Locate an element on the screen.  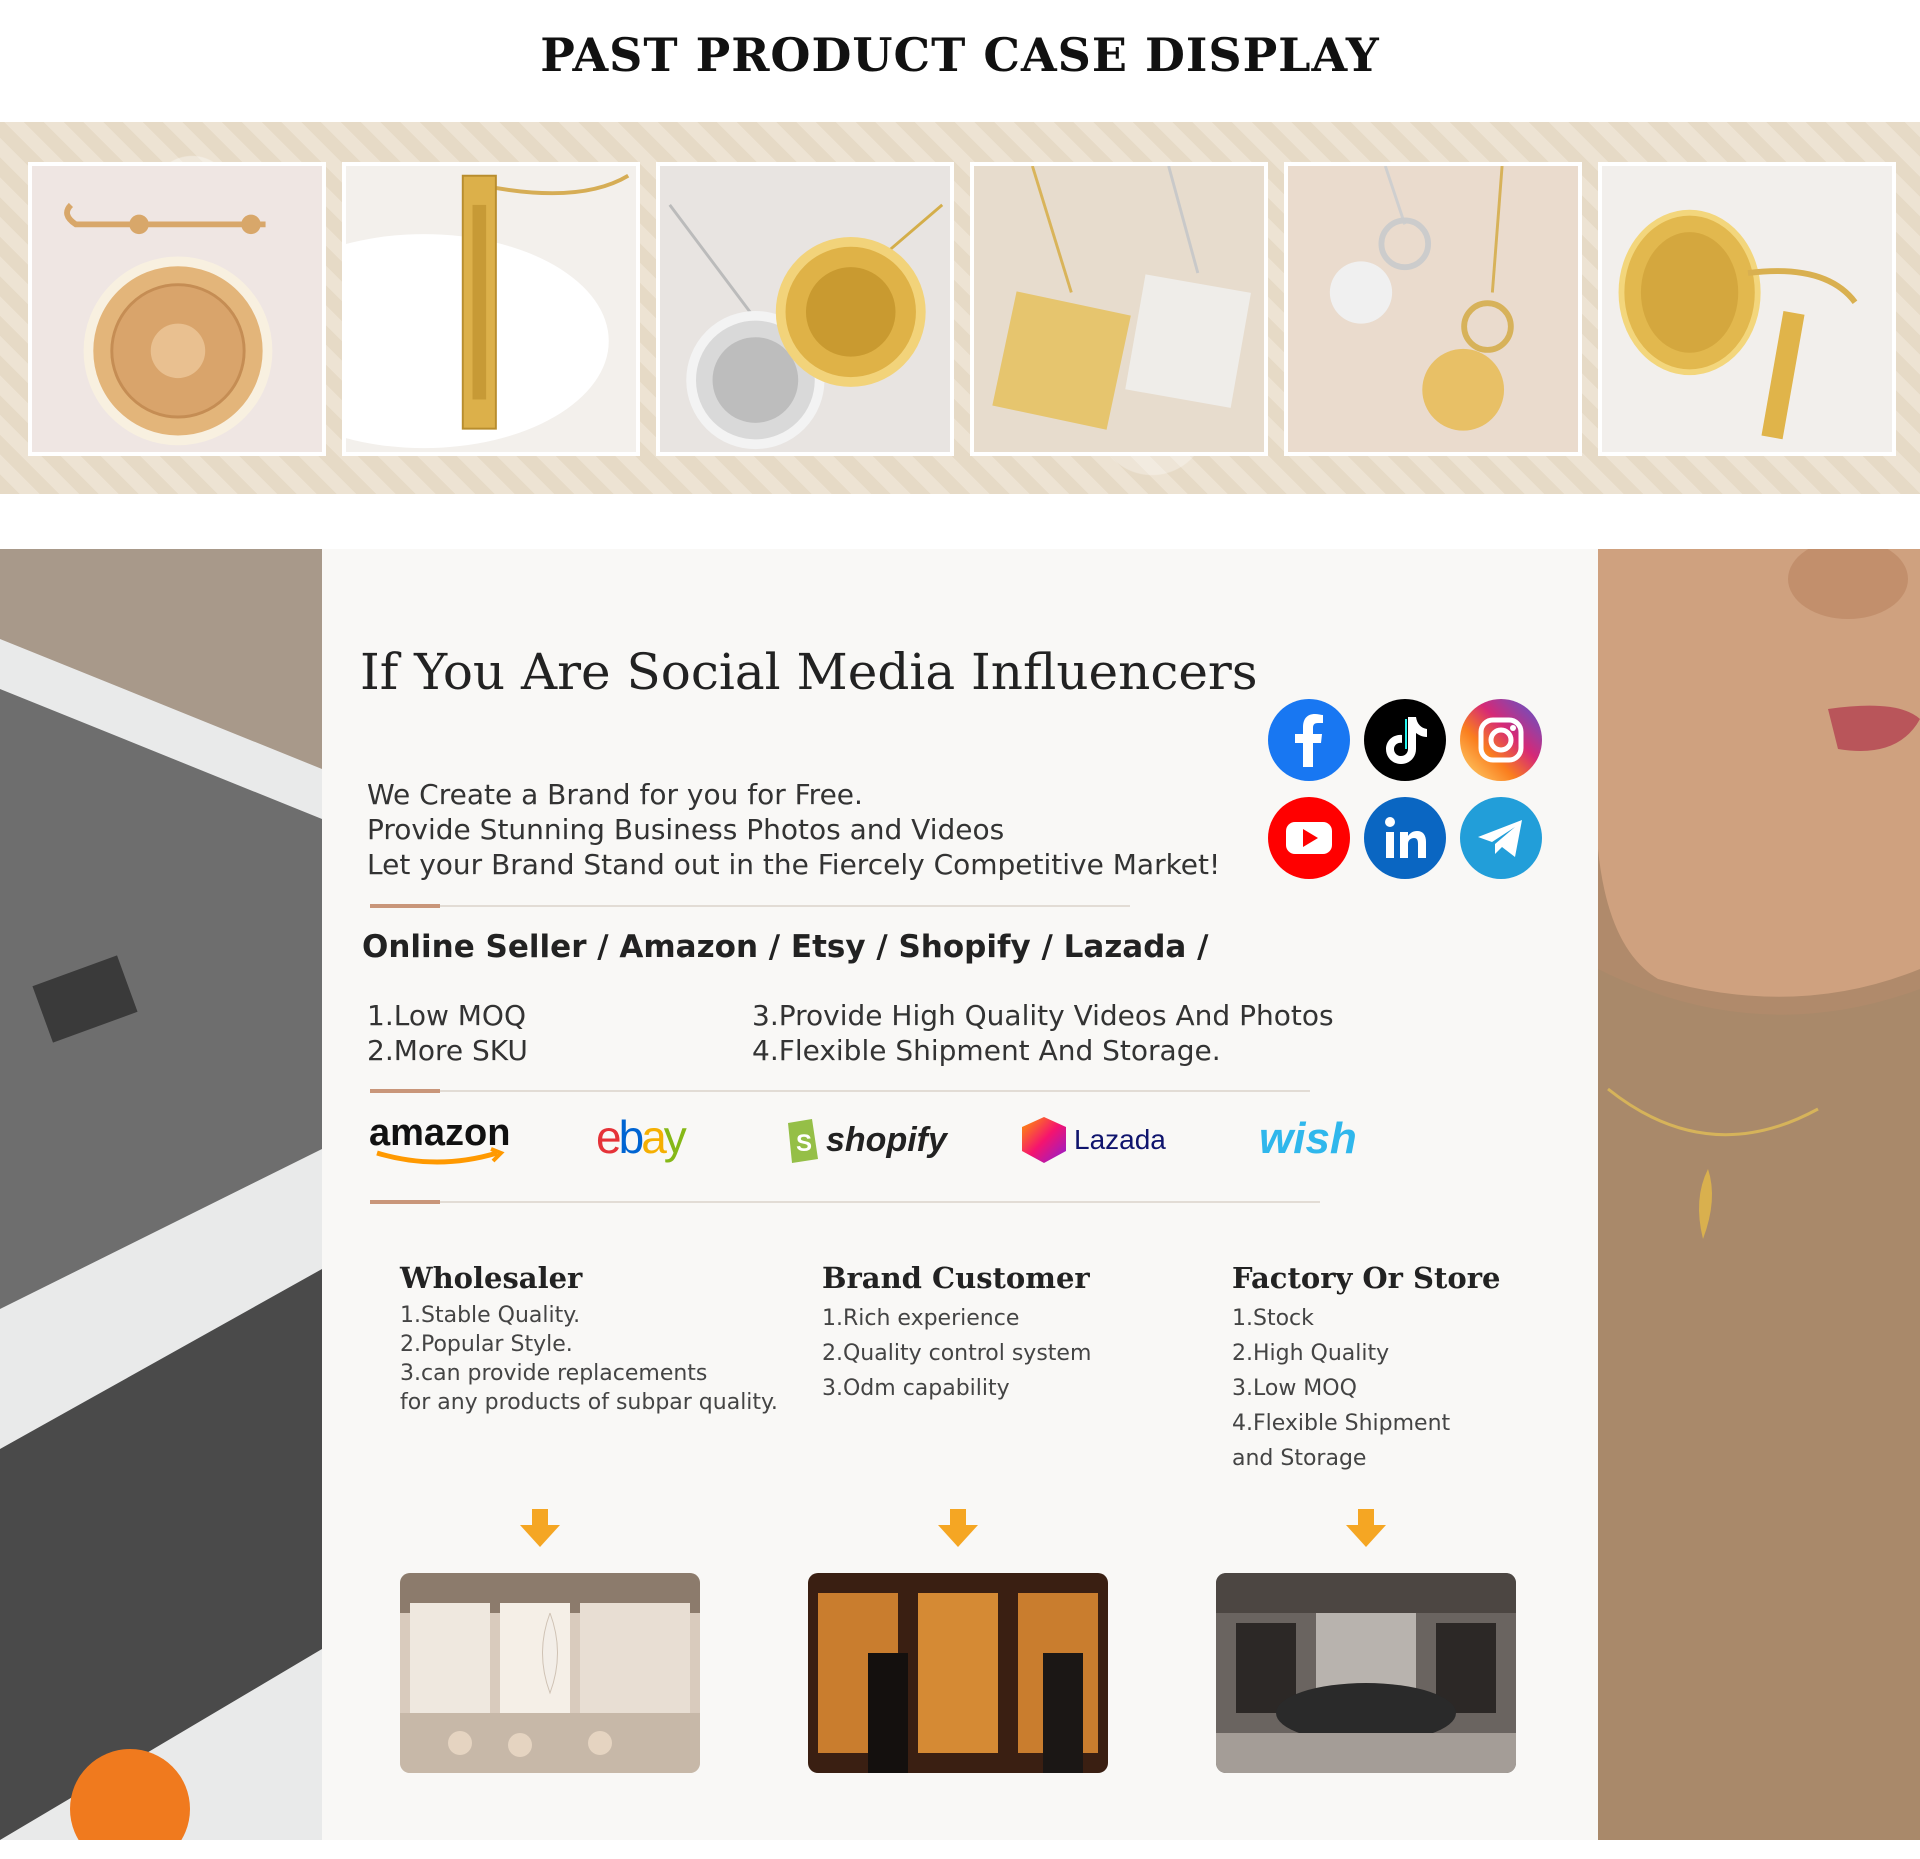
telegram-icon is located at coordinates (1501, 838).